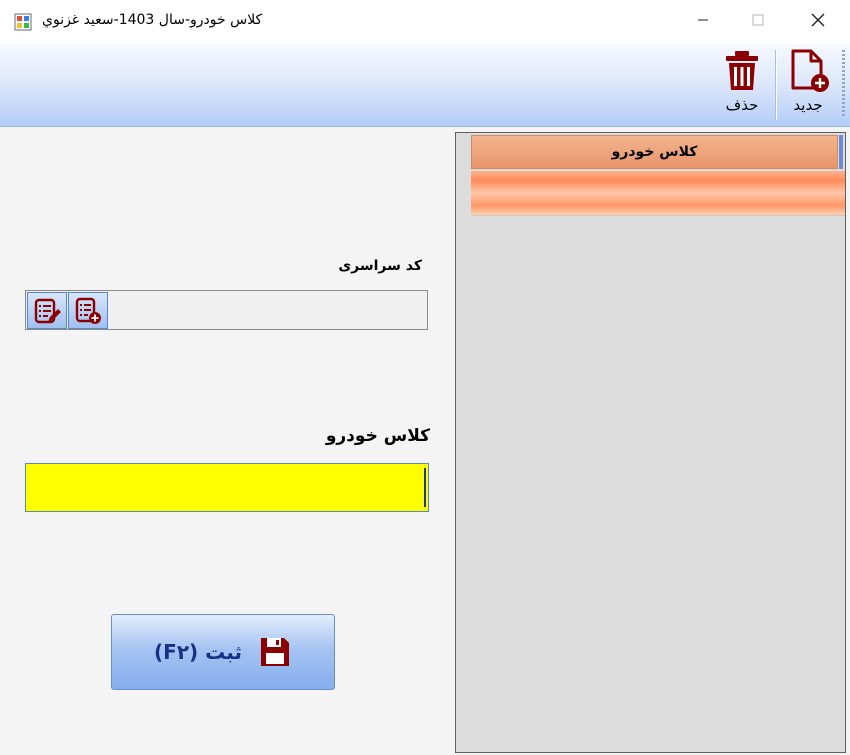 This screenshot has height=755, width=850. Describe the element at coordinates (377, 436) in the screenshot. I see `vehicle-class-label: کلاس خودرو` at that location.